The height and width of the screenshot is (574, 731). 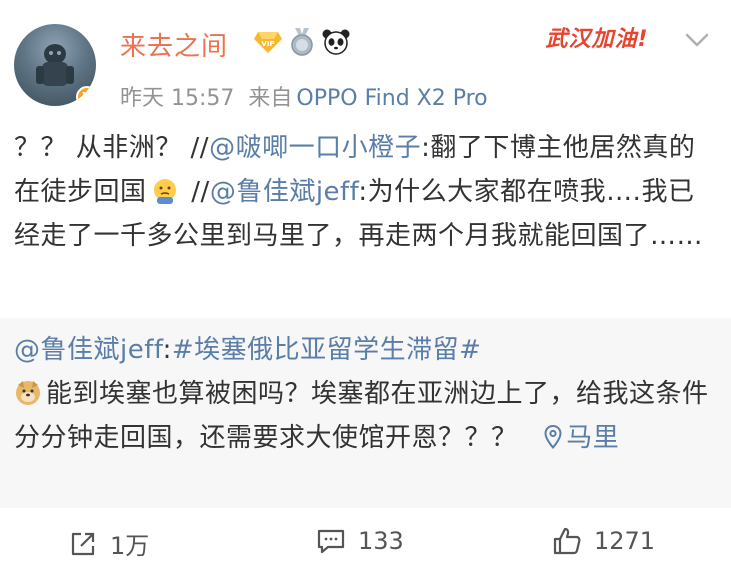 I want to click on robot-avatar-icon, so click(x=55, y=65).